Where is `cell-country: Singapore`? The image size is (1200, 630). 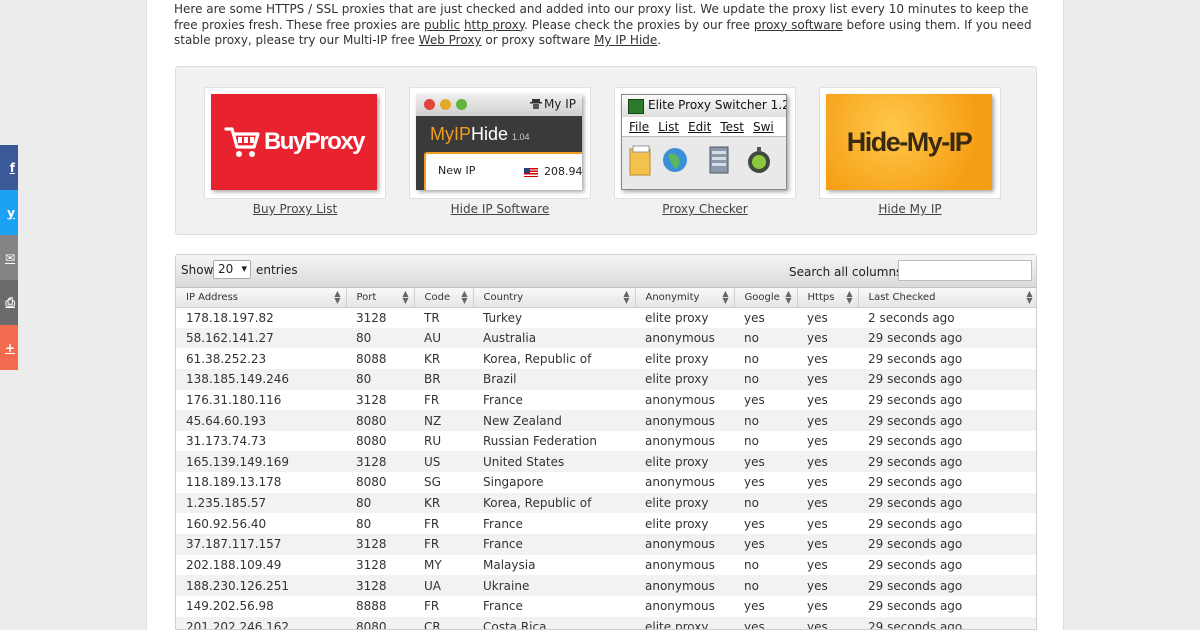
cell-country: Singapore is located at coordinates (554, 482).